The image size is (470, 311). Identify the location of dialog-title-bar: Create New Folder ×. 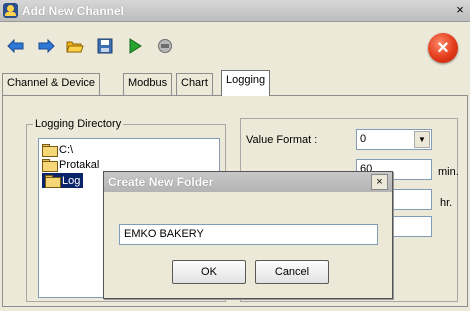
(248, 182).